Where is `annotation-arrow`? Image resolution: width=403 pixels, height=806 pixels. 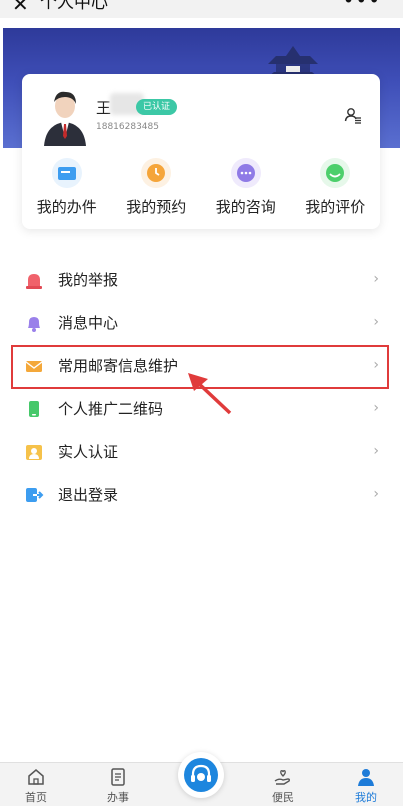 annotation-arrow is located at coordinates (210, 394).